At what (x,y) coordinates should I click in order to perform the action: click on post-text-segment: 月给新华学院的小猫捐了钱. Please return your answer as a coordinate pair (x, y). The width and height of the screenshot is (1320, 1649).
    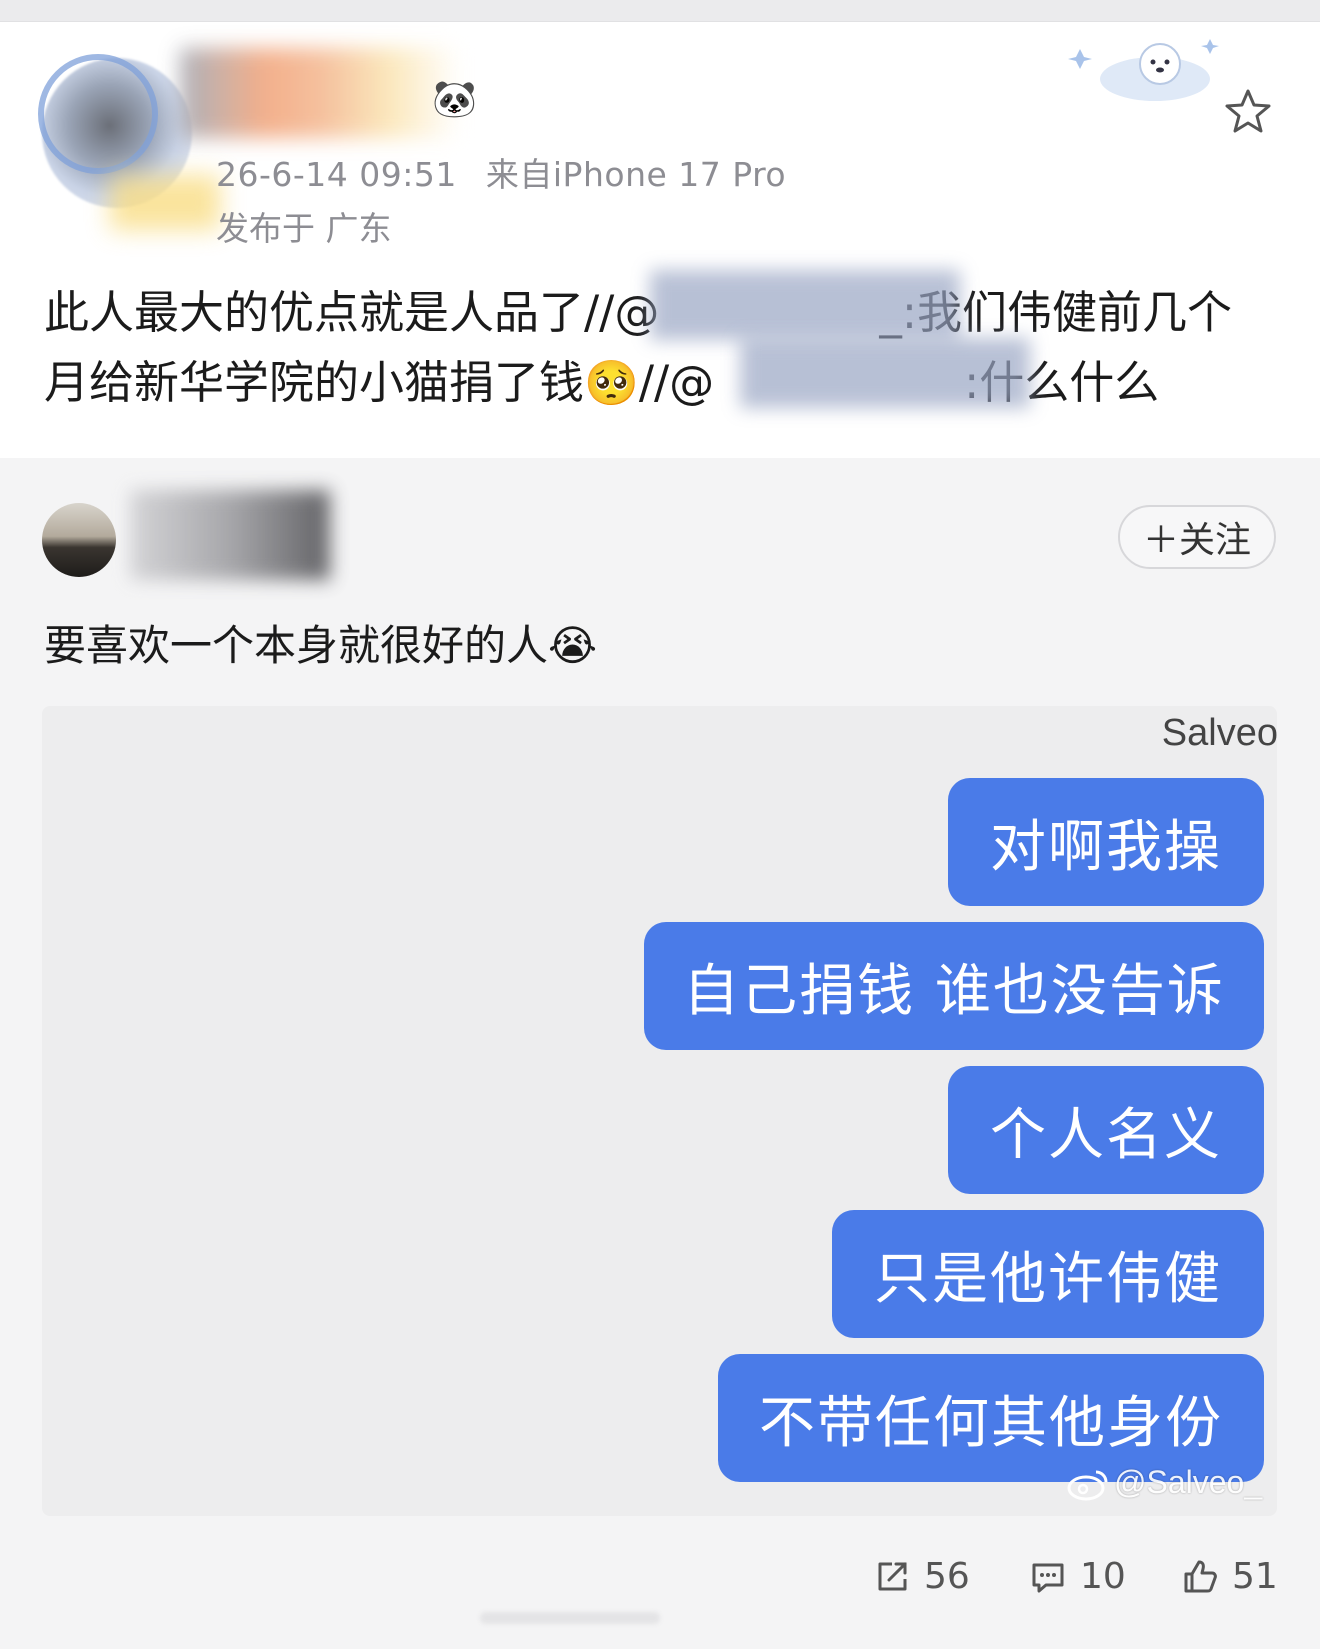
    Looking at the image, I should click on (314, 382).